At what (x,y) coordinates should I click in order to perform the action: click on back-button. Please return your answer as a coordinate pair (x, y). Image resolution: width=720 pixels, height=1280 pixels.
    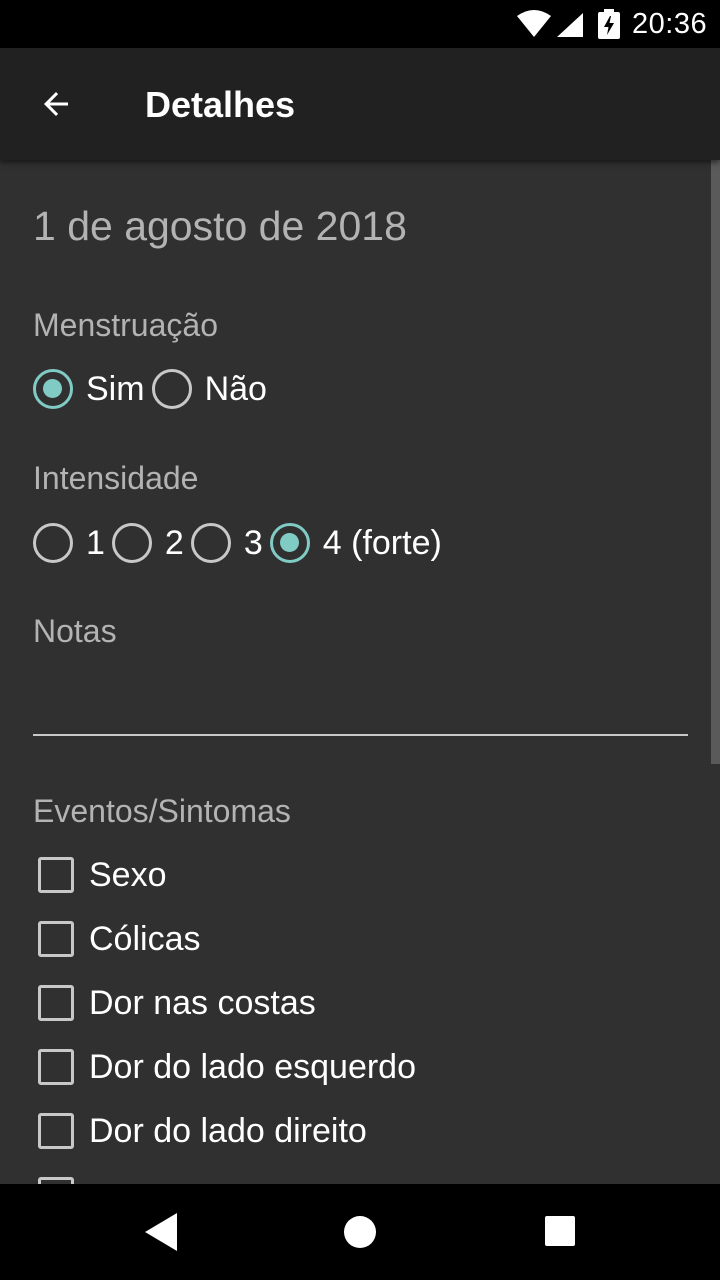
    Looking at the image, I should click on (56, 104).